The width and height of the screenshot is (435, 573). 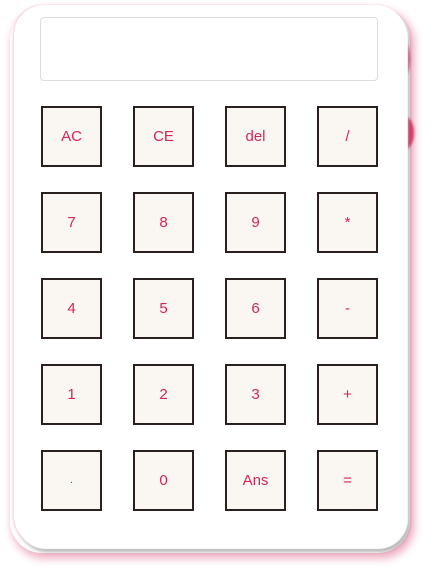 I want to click on digit-9-button: 9, so click(x=255, y=222).